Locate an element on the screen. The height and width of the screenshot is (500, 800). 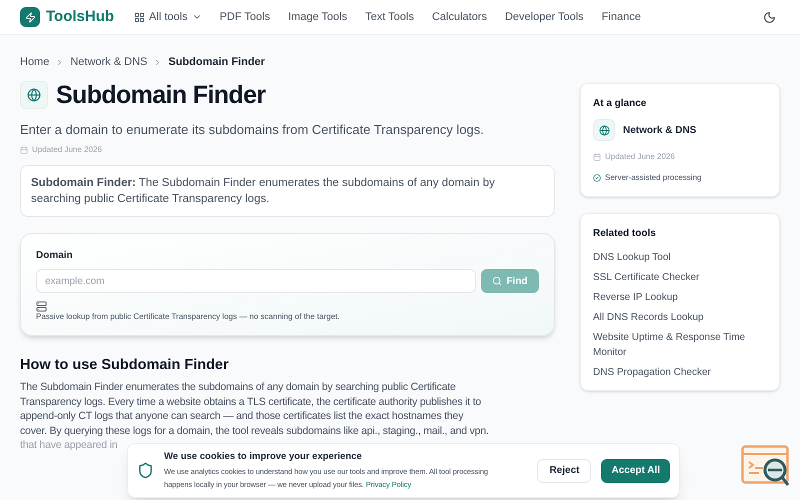
paragraph-line: append-only CT logs that anyone can search — and those certificates list the exact hostnames they is located at coordinates (242, 416).